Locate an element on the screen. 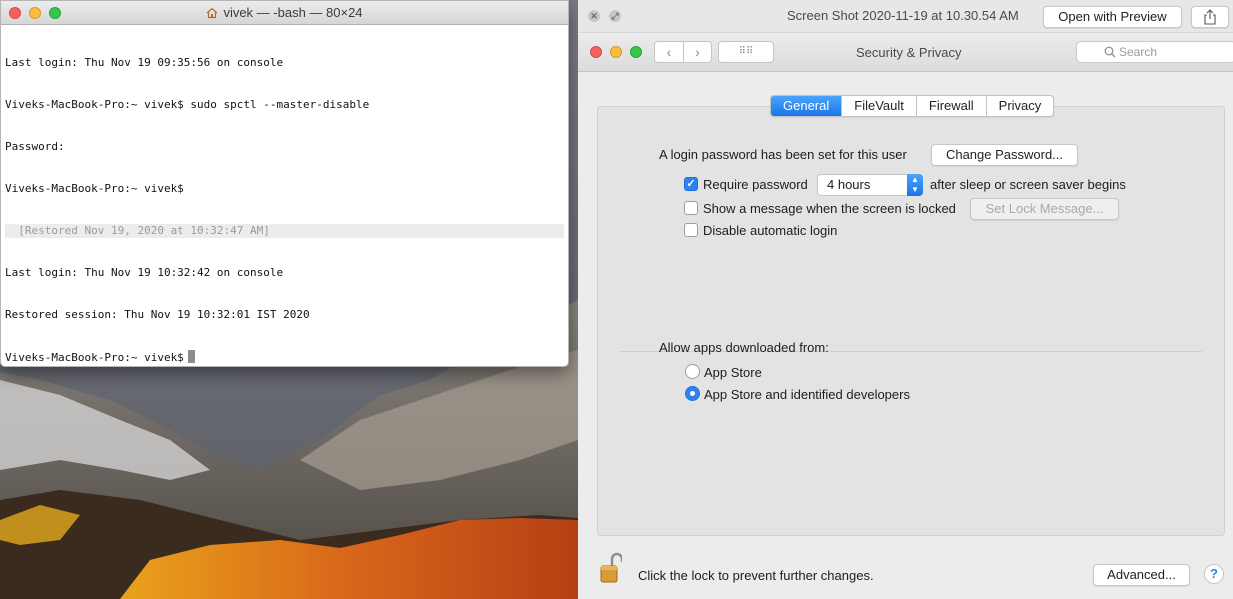 The image size is (1233, 599). back-arrow-icon: ‹ is located at coordinates (669, 52).